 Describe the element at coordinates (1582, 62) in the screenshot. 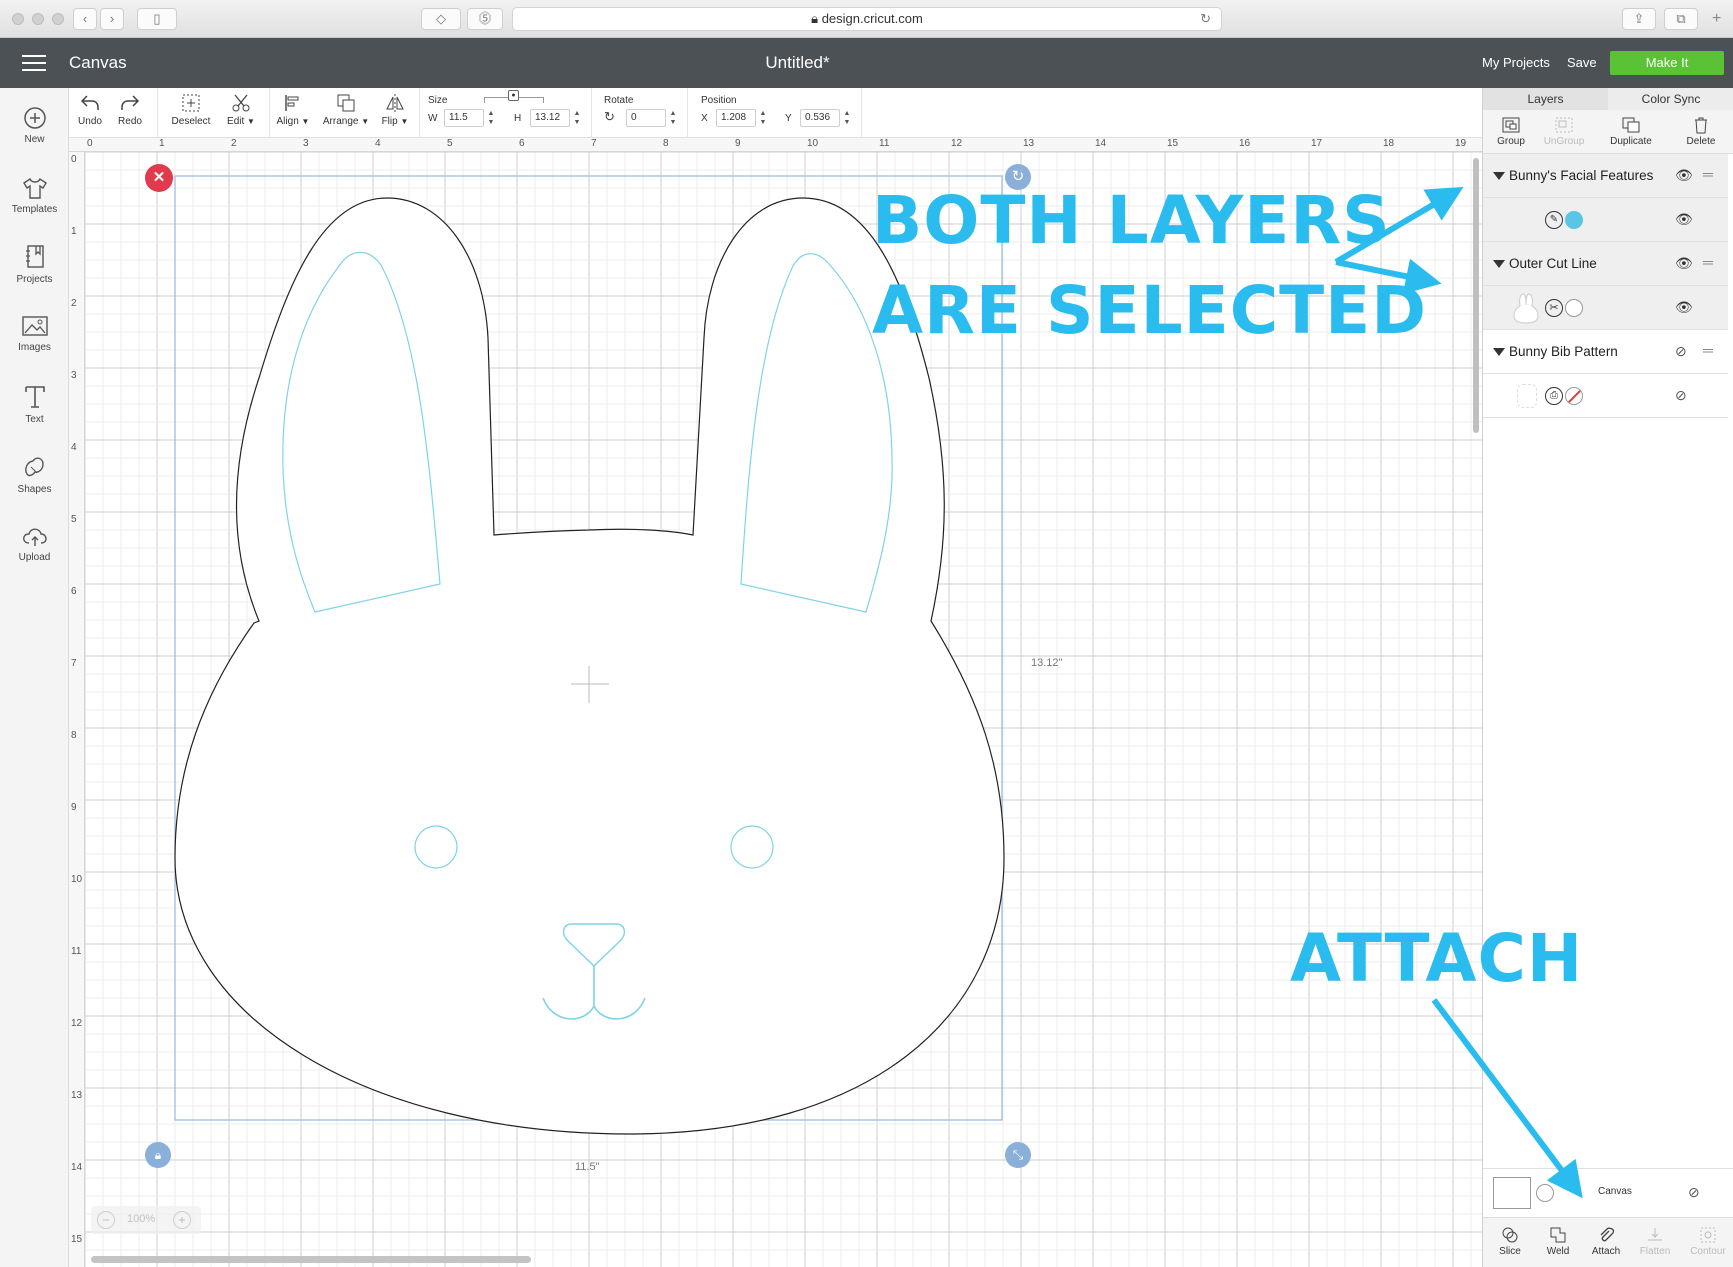

I see `save-button: Save` at that location.